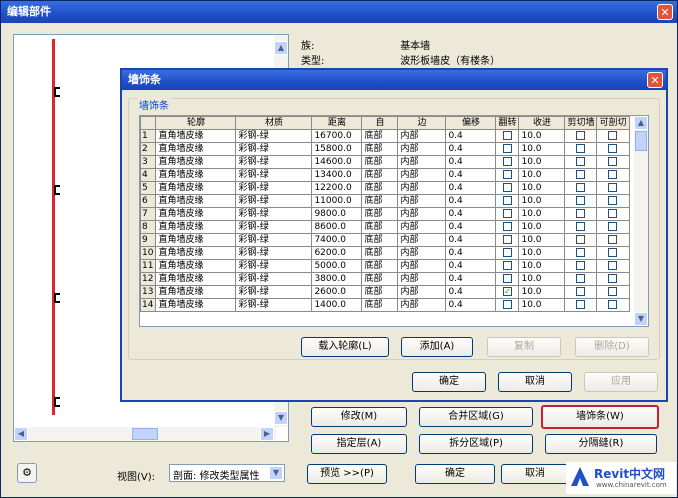  I want to click on scroll-up-icon: ▲, so click(281, 48).